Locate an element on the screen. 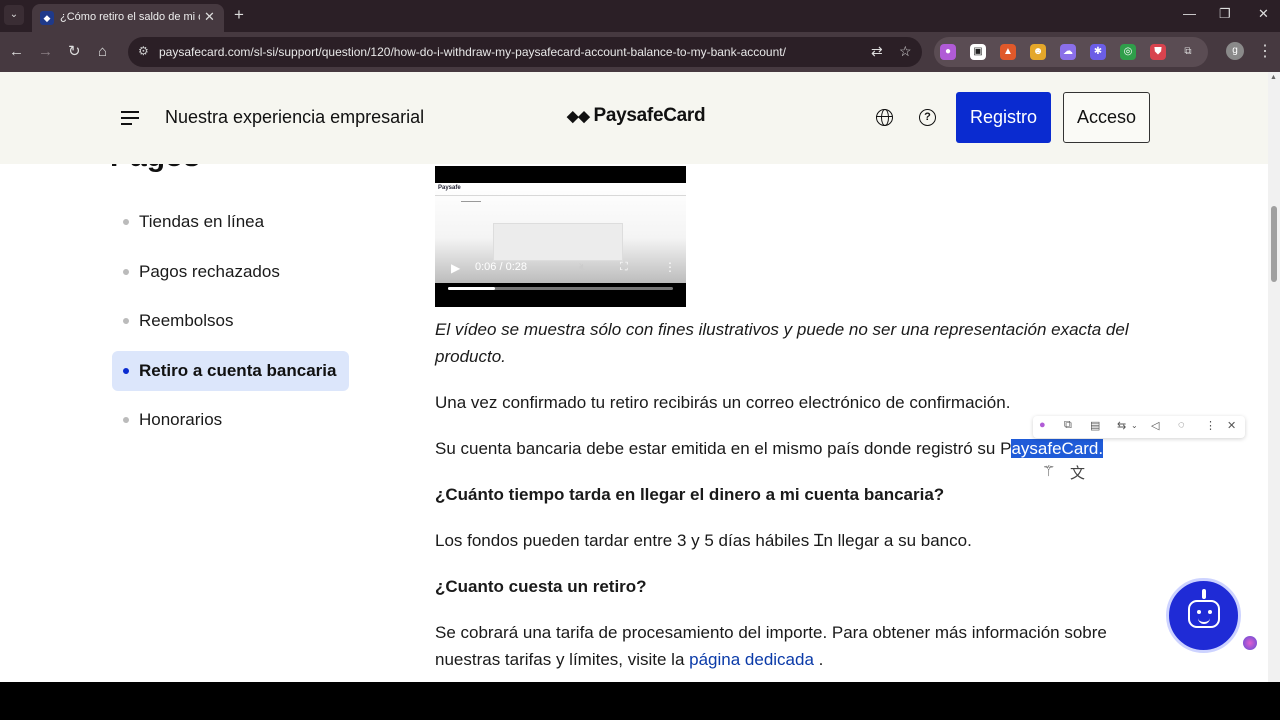  tutorial-video: Paysafe ▶ 0:06 / 0:28 🔇︎ ⛶ ⋮ is located at coordinates (560, 236).